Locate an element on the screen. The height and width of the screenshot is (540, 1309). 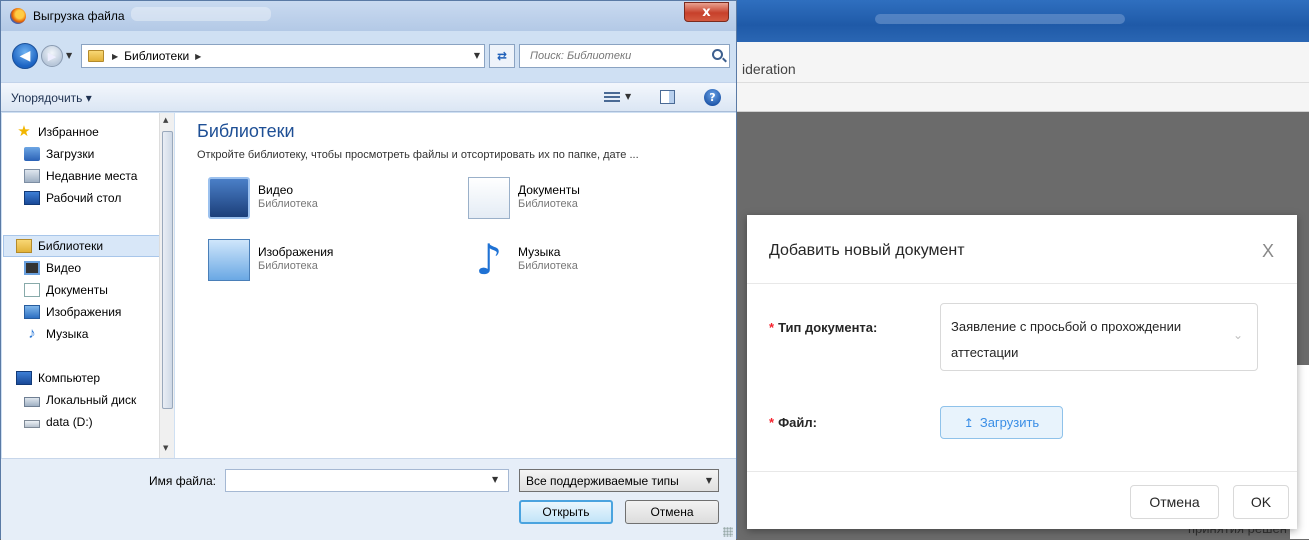
documents-icon is located at coordinates (32, 290).